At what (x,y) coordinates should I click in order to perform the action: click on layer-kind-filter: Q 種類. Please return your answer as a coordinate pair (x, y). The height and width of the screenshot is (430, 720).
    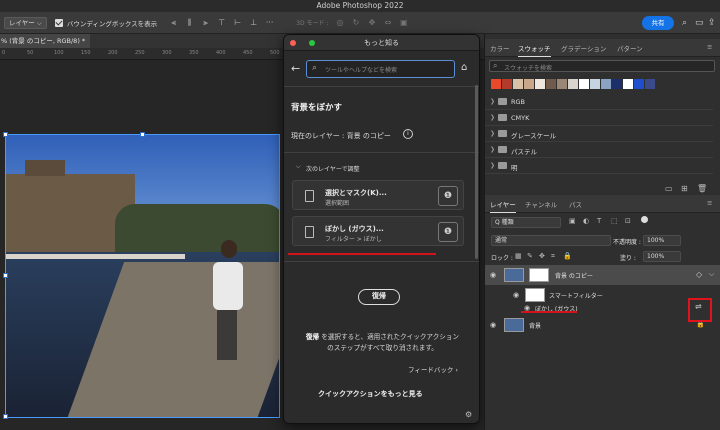
    Looking at the image, I should click on (526, 222).